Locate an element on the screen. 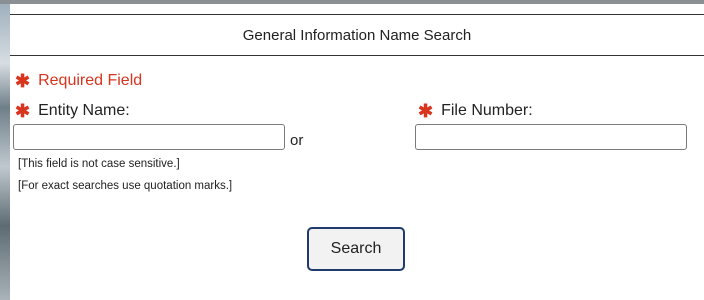  page-title-bar: General Information Name Search is located at coordinates (357, 35).